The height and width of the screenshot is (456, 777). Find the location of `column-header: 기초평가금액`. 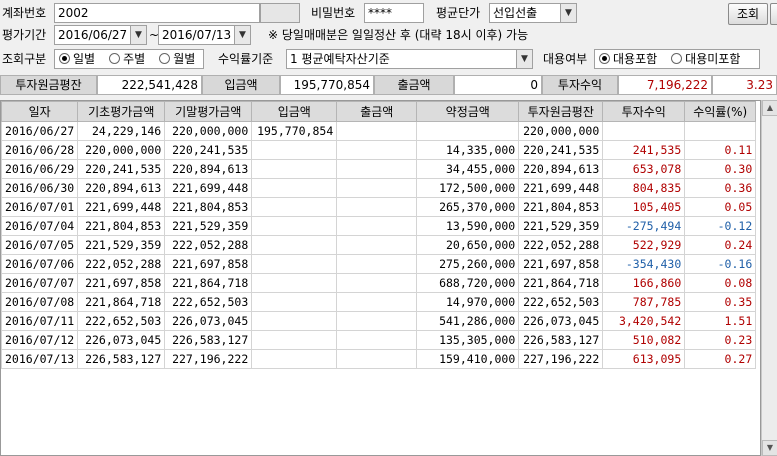

column-header: 기초평가금액 is located at coordinates (121, 111).